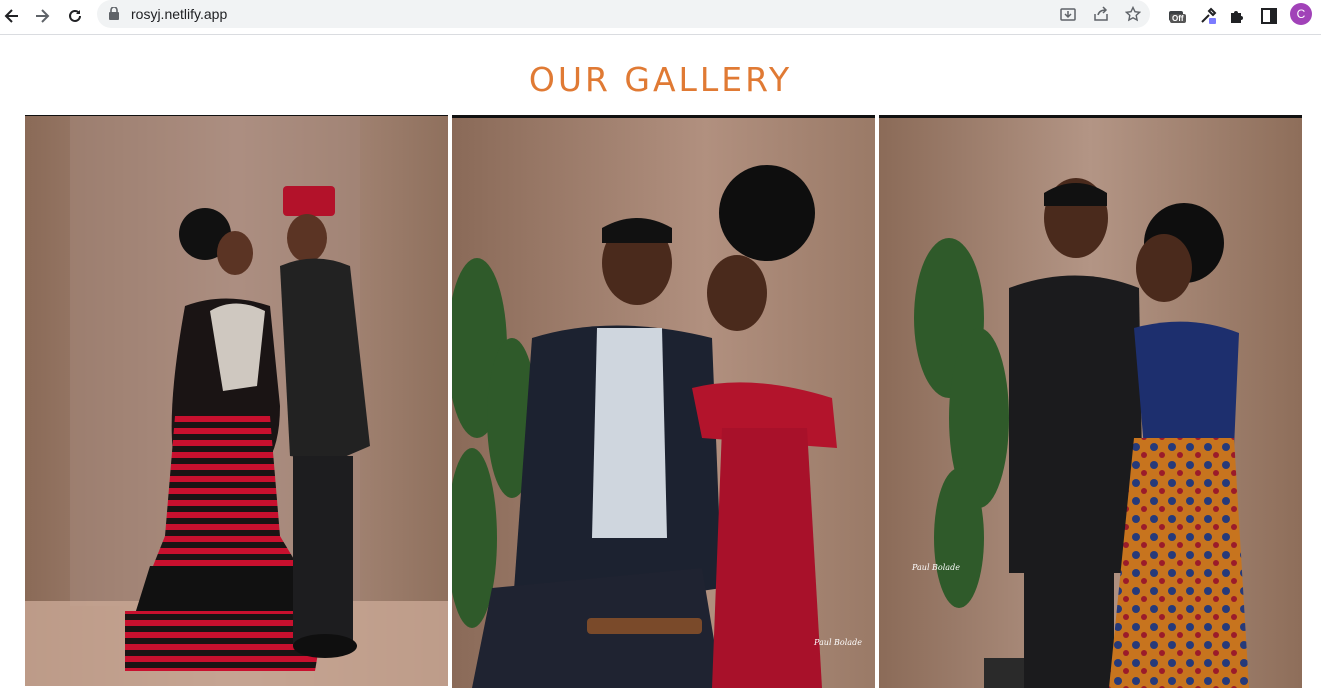  Describe the element at coordinates (660, 79) in the screenshot. I see `page-title: OUR GALLERY` at that location.